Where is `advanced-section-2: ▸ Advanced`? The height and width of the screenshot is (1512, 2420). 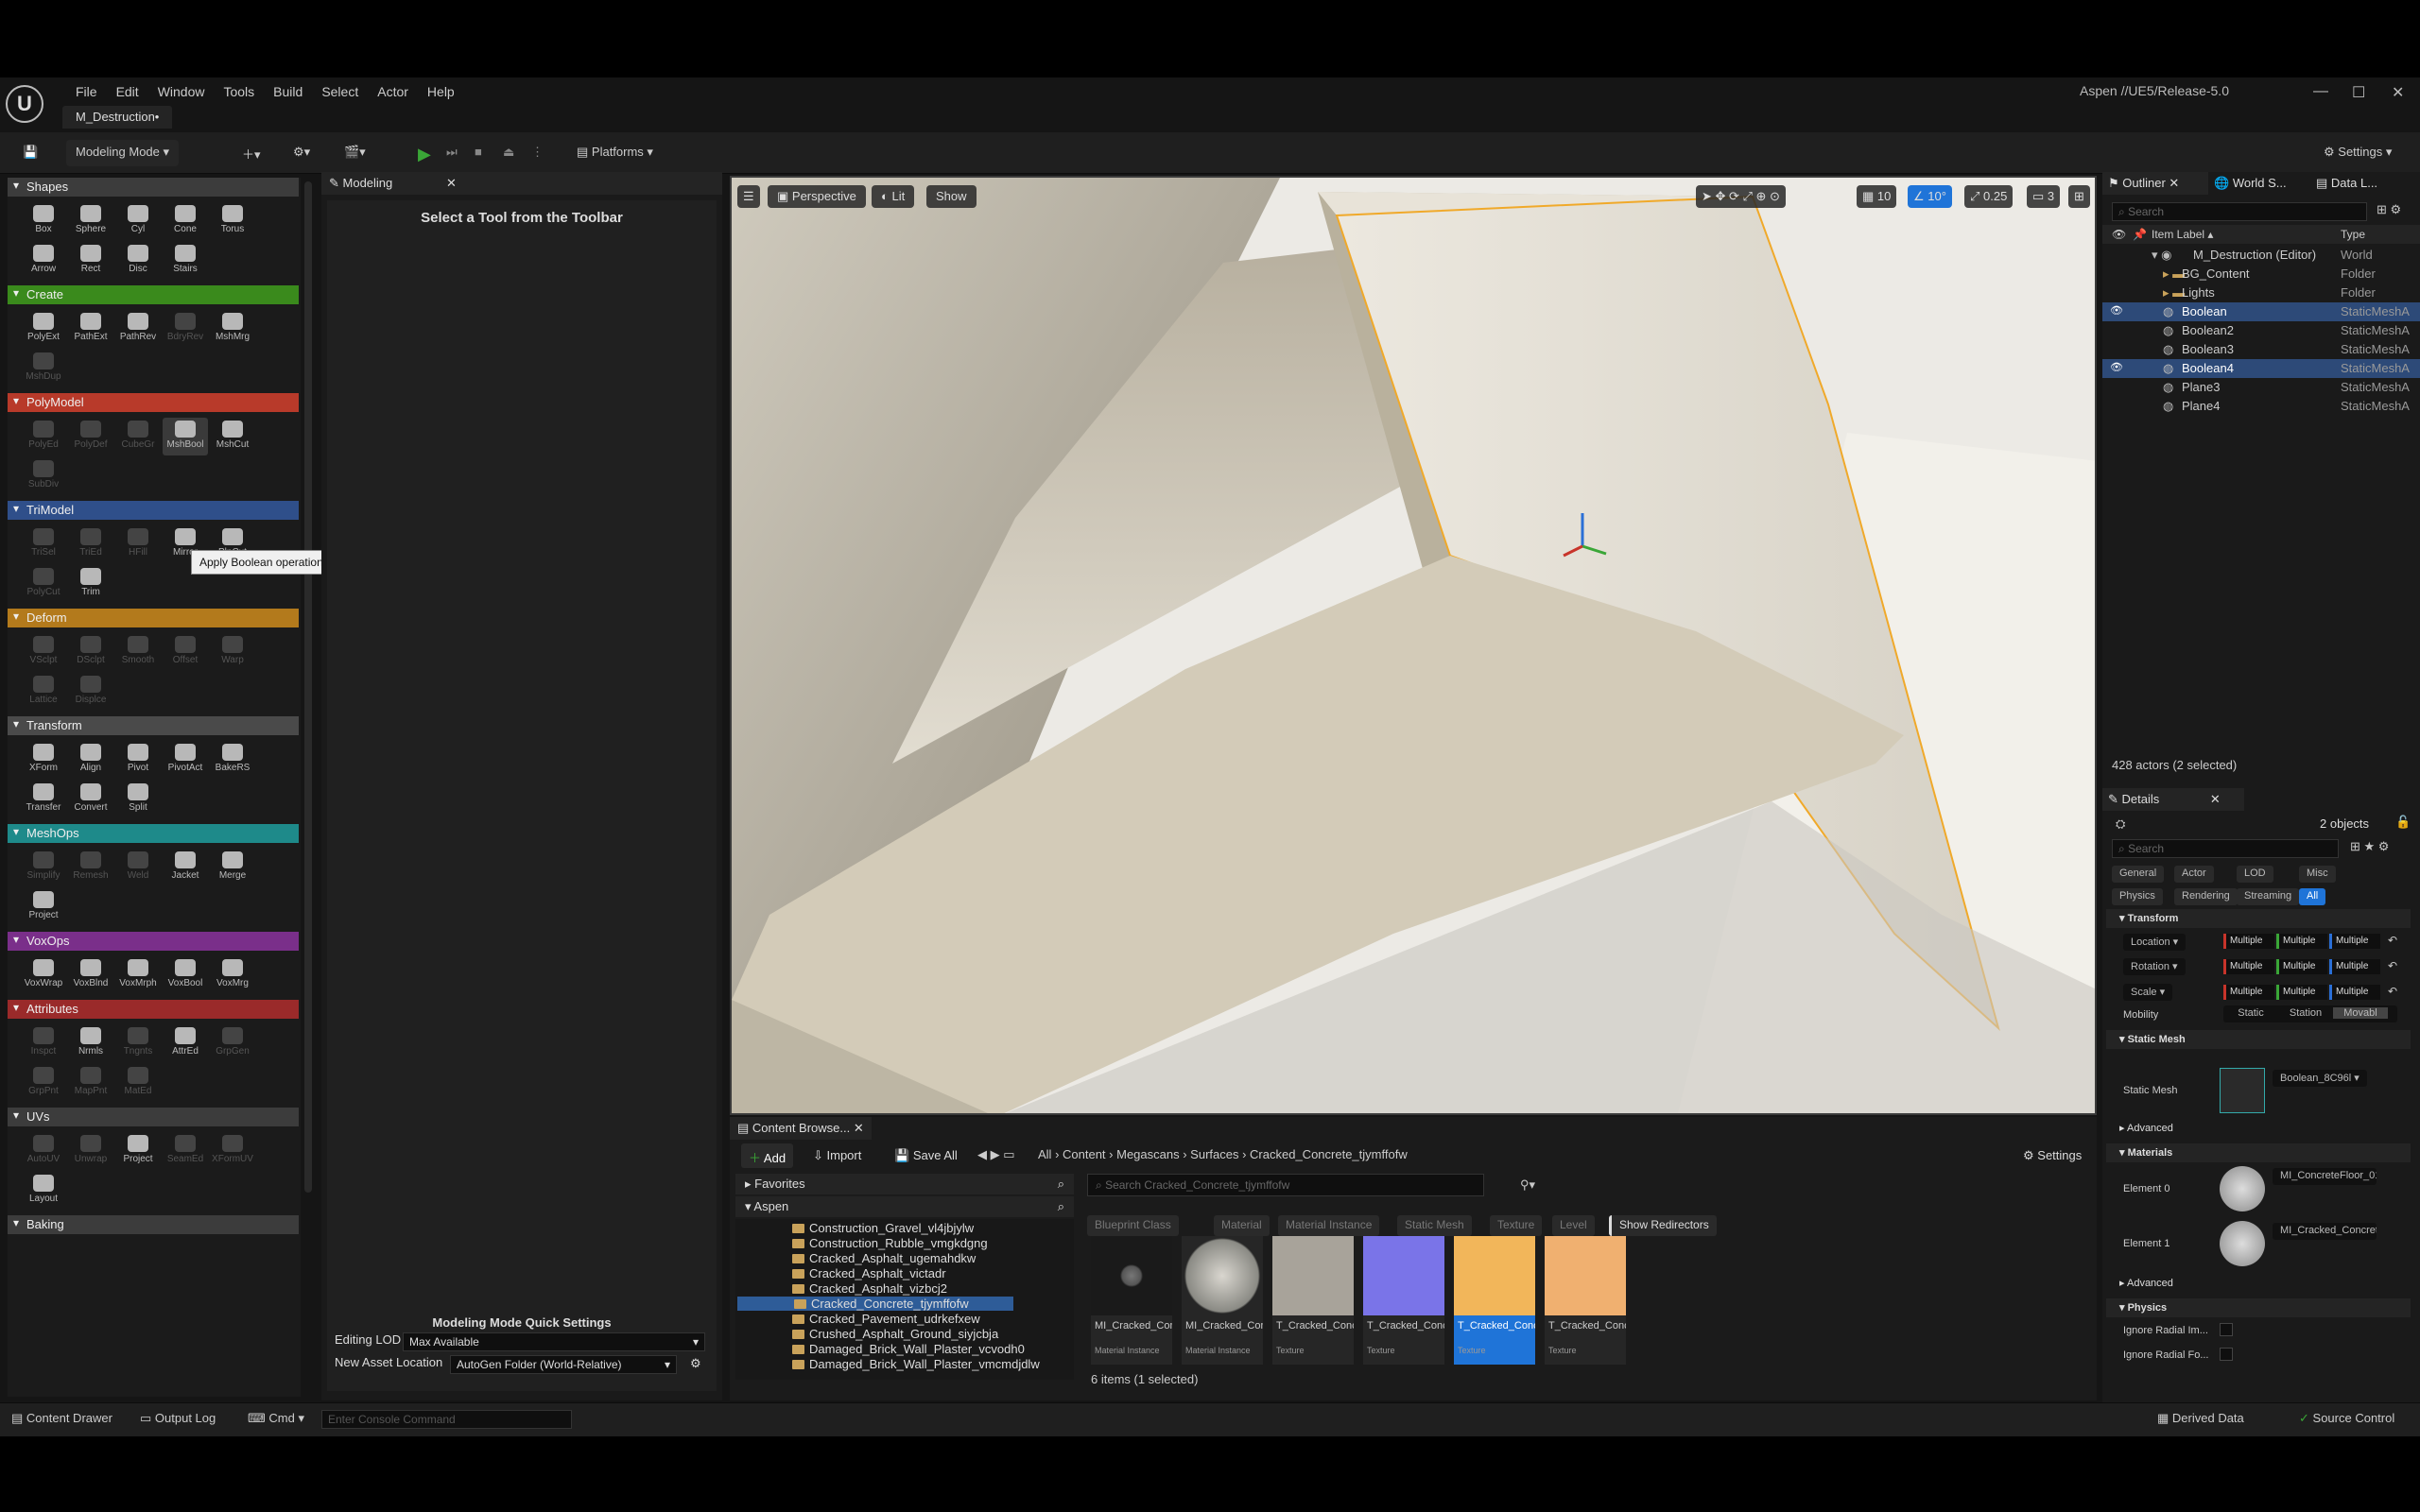 advanced-section-2: ▸ Advanced is located at coordinates (2259, 1283).